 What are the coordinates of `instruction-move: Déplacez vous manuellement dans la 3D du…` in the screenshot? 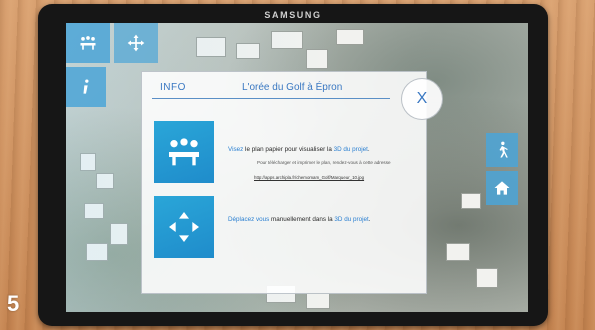 It's located at (299, 219).